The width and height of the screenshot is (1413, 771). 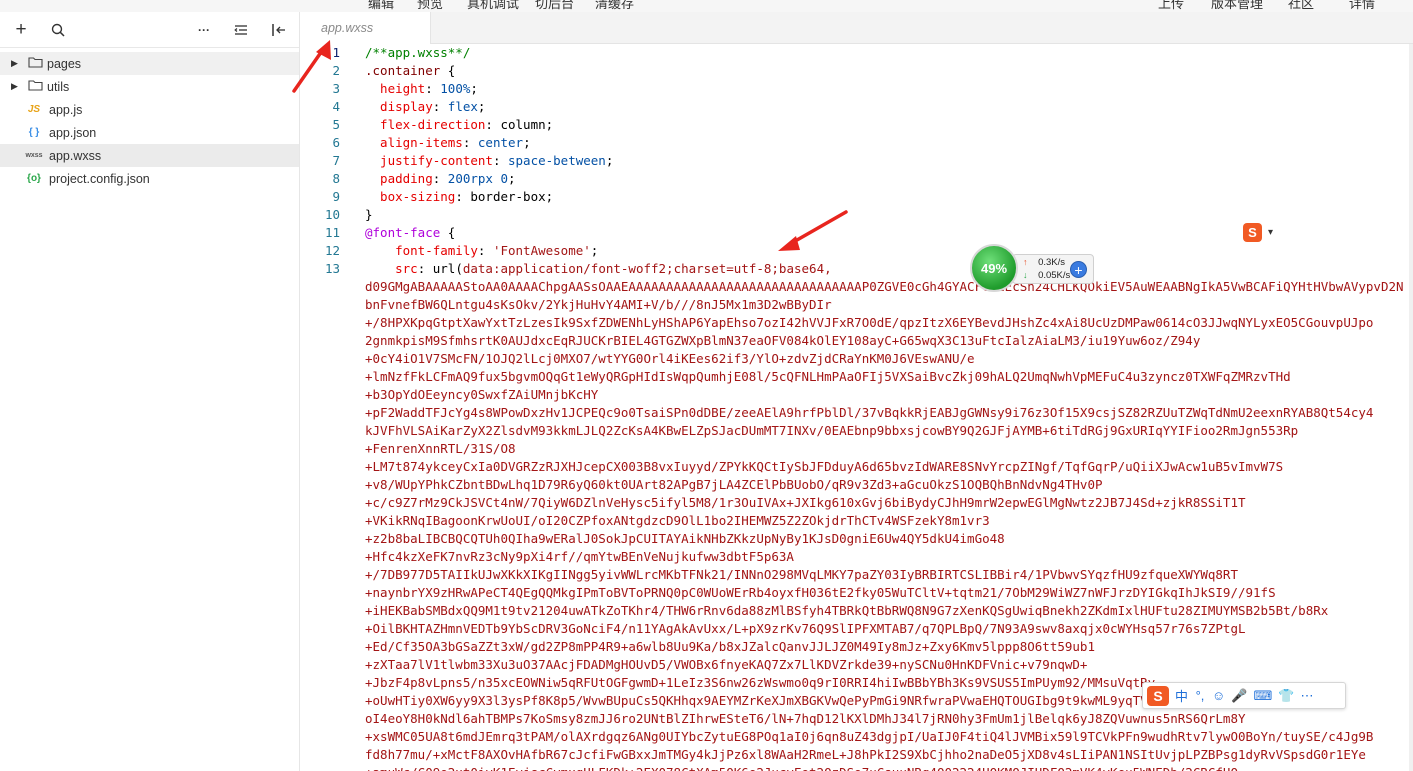 What do you see at coordinates (1262, 696) in the screenshot?
I see `keyboard-icon: ⌨` at bounding box center [1262, 696].